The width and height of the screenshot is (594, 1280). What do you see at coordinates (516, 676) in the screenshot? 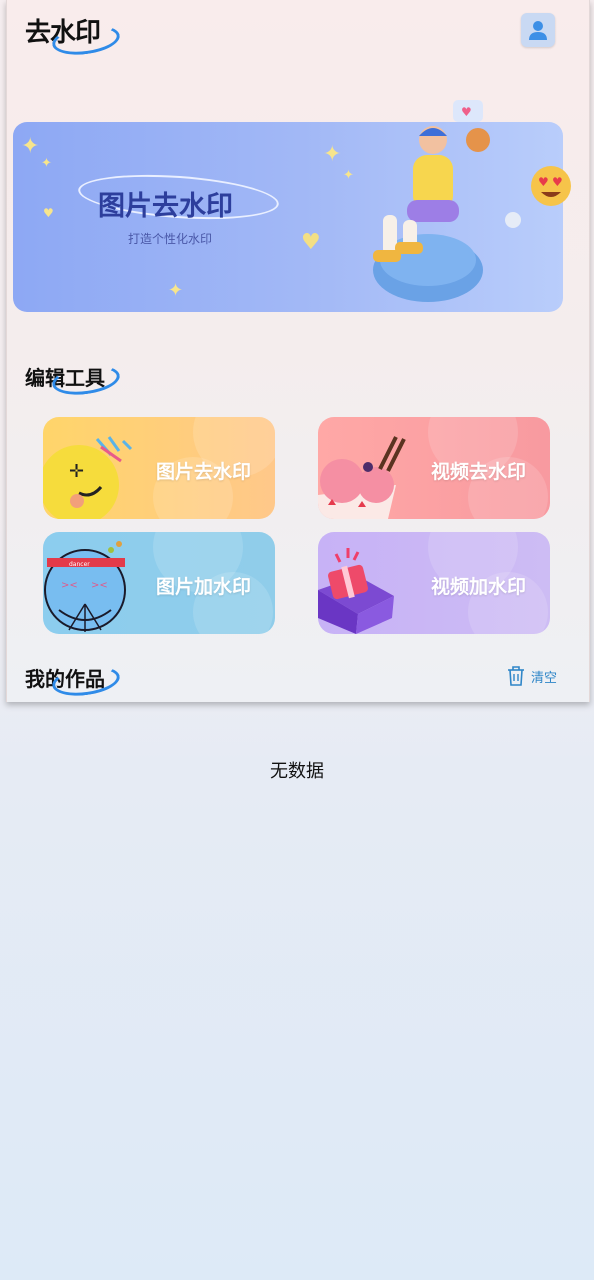
I see `trash-icon` at bounding box center [516, 676].